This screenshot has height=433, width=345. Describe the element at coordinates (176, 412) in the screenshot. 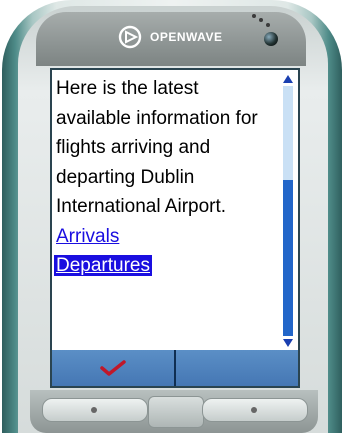

I see `center-nav-key` at that location.